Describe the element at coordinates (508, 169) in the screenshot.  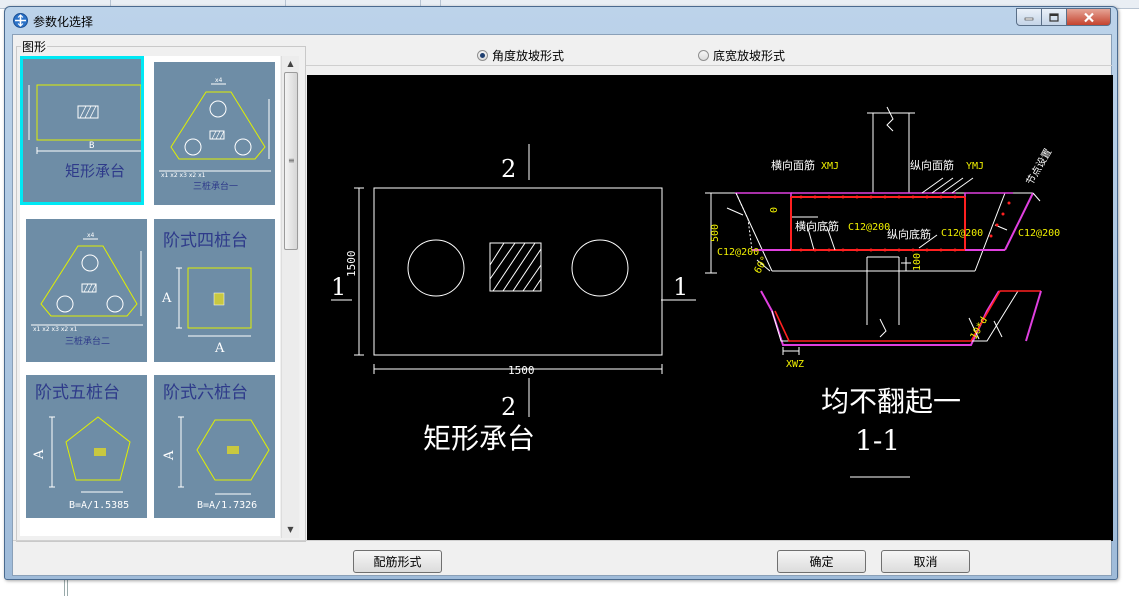
I see `plan-section-mark-top: 2` at that location.